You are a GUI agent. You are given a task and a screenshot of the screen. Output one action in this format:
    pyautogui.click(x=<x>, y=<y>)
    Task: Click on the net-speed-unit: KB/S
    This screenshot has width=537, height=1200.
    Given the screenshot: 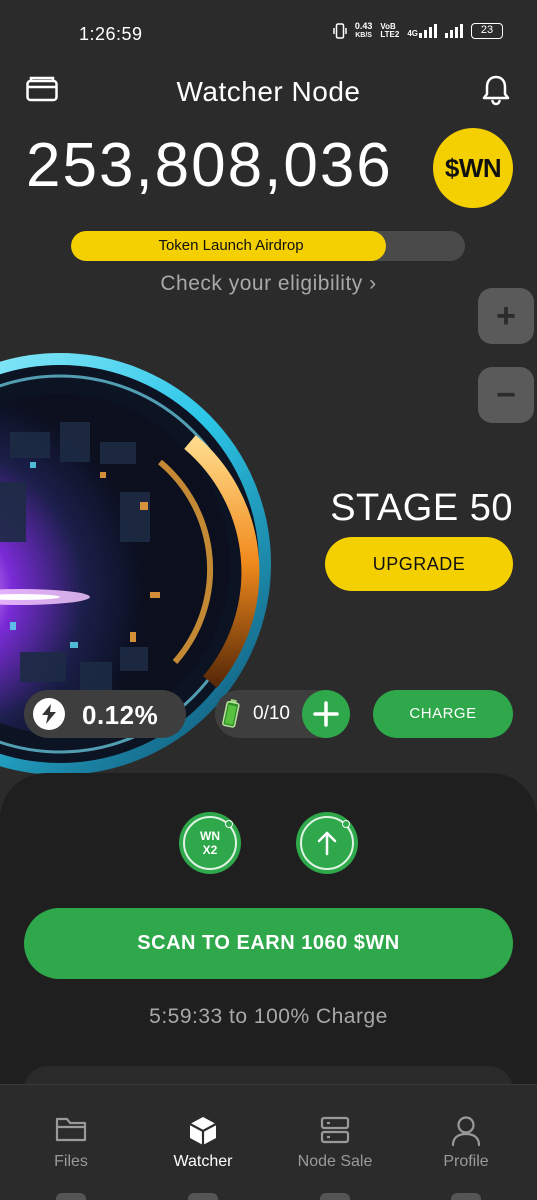 What is the action you would take?
    pyautogui.click(x=363, y=35)
    